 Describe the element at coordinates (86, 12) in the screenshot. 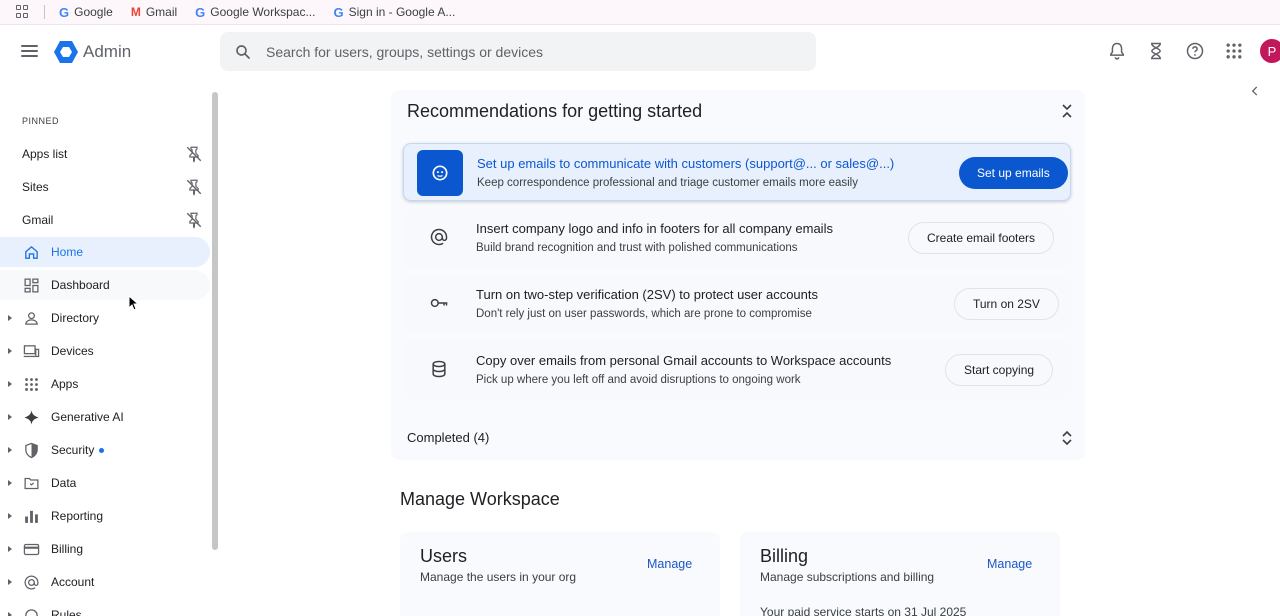

I see `bookmark-google: G Google` at that location.